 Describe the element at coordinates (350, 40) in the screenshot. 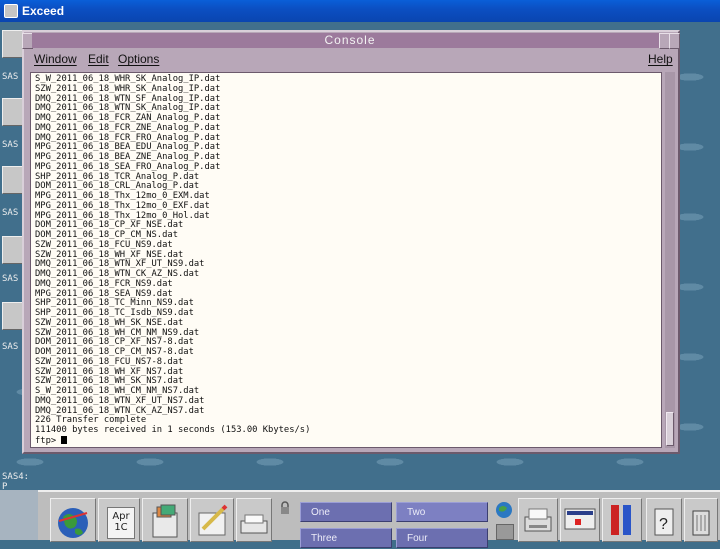

I see `console-title: Console` at that location.